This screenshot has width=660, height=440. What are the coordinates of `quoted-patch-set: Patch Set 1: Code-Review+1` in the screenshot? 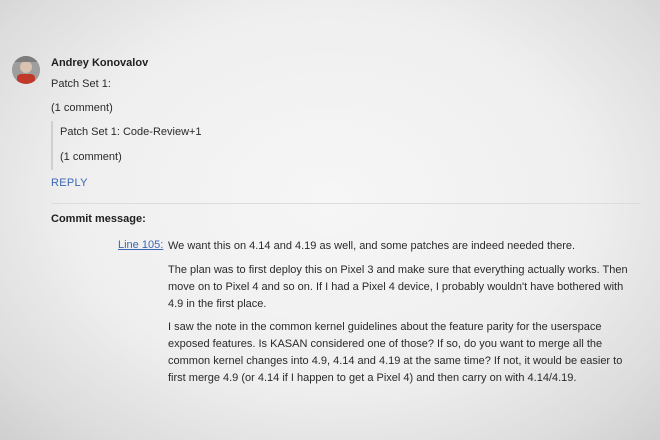 It's located at (131, 132).